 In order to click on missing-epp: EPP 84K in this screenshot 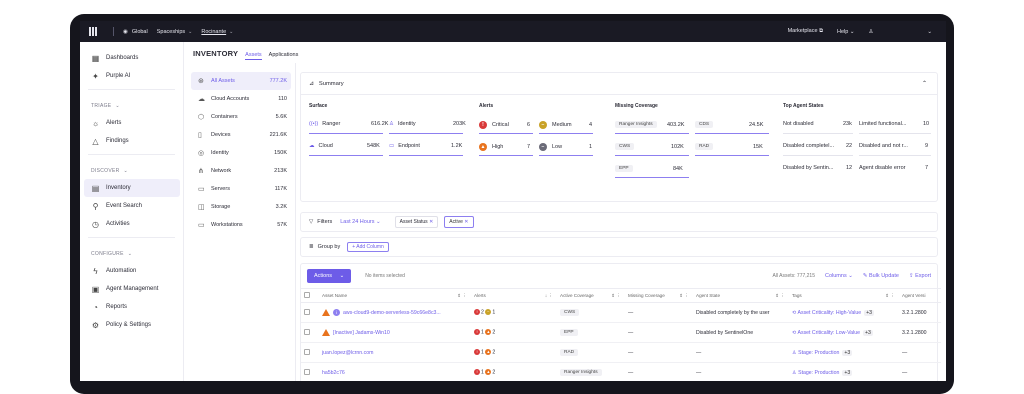, I will do `click(649, 168)`.